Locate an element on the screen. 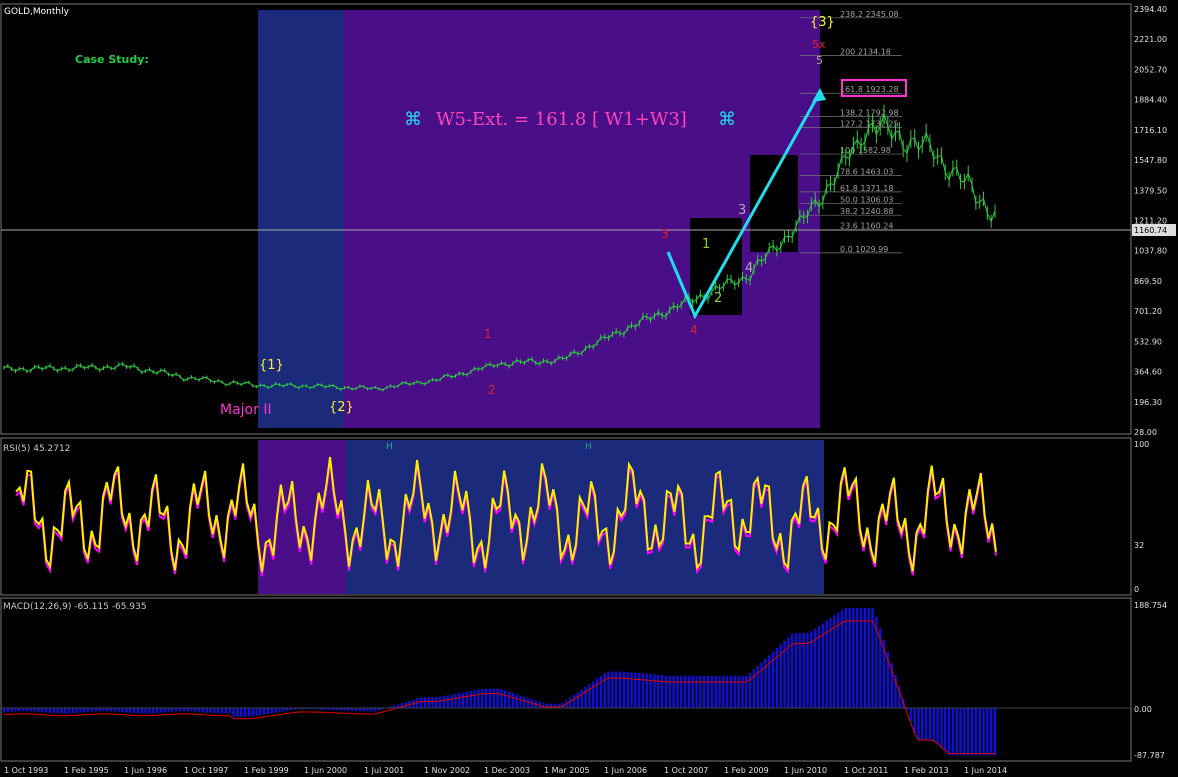  fib-label: 200 2134.18 is located at coordinates (865, 52).